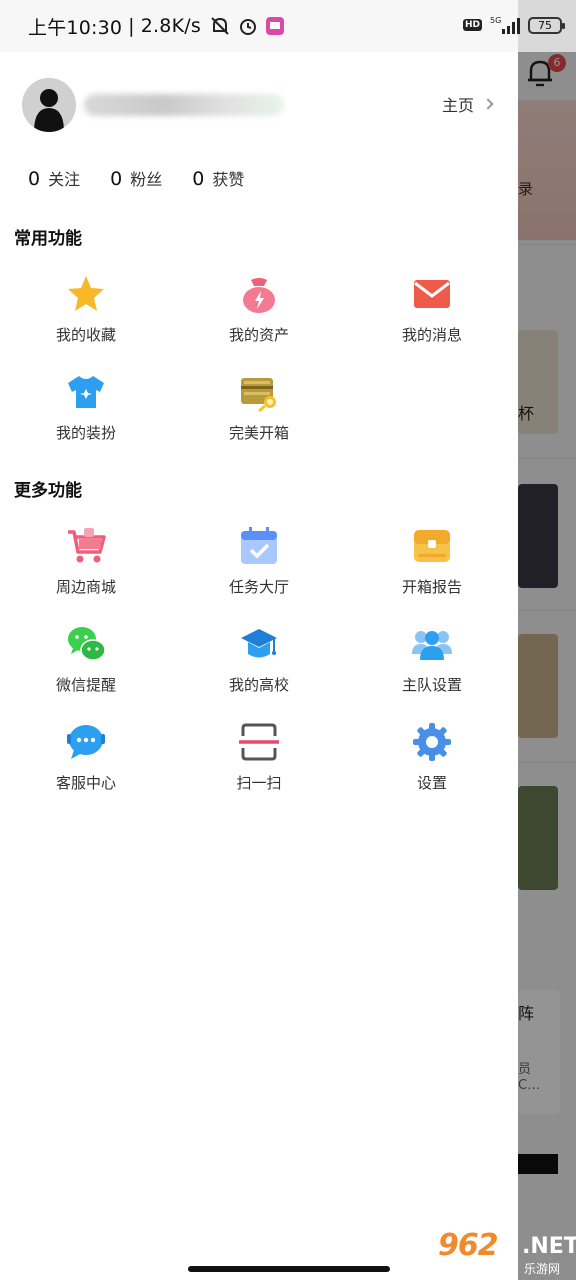 The image size is (576, 1280). I want to click on menu-item-team-settings: 主队设置, so click(432, 667).